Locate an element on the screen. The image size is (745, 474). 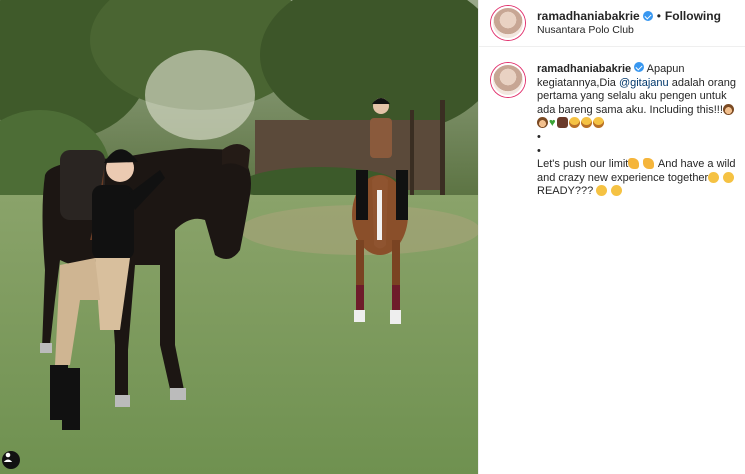
user-tag-glyph is located at coordinates (8, 457).